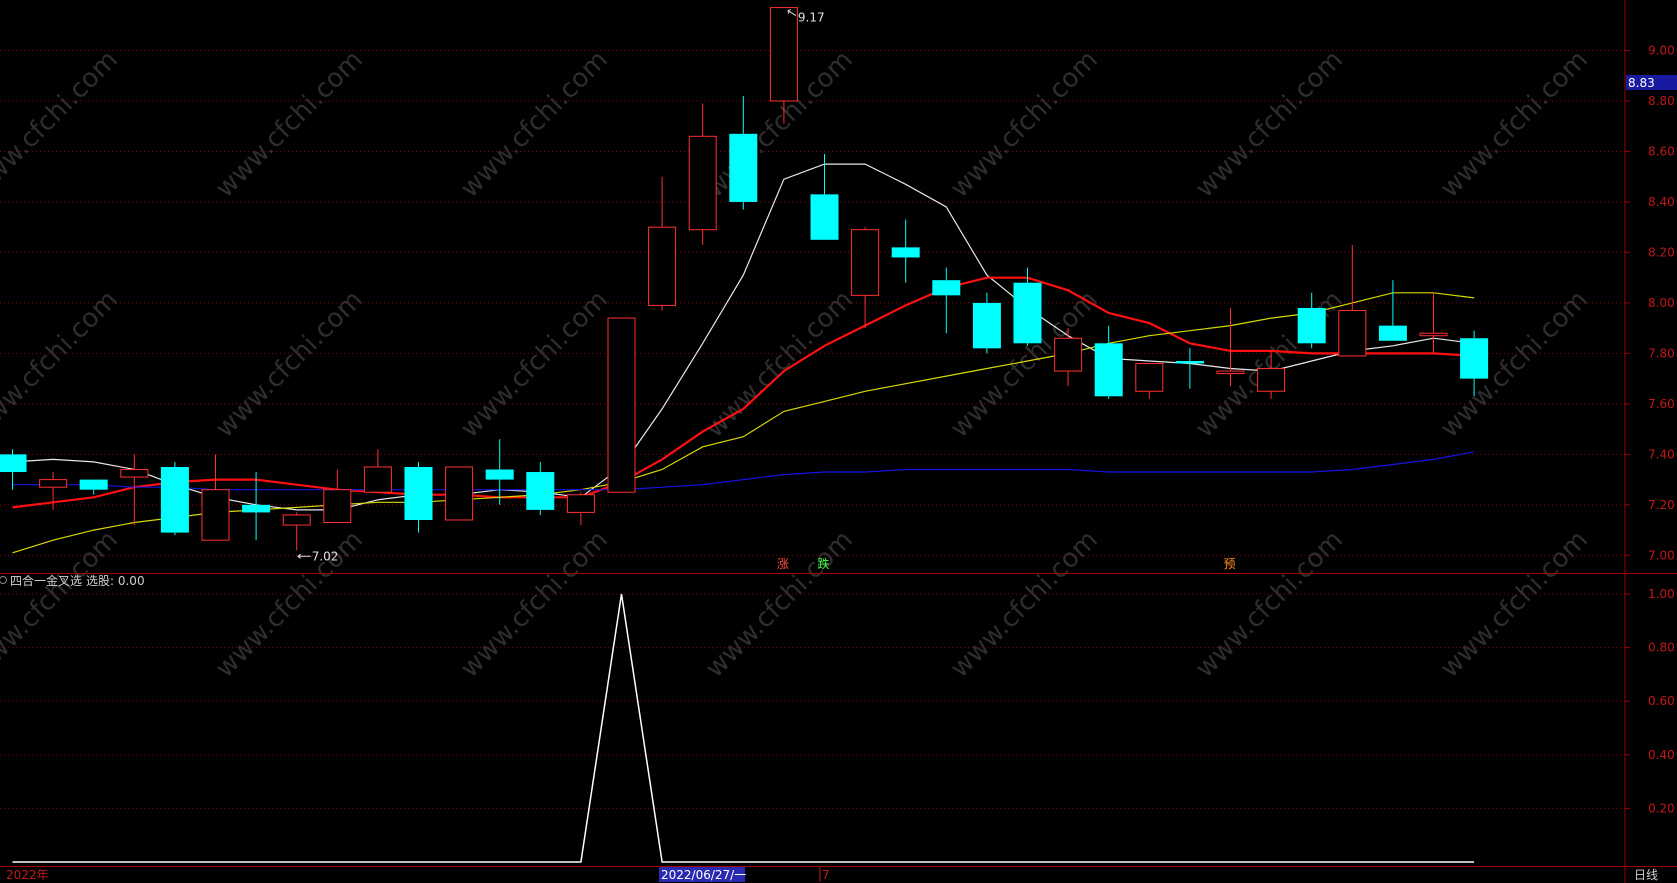  Describe the element at coordinates (826, 875) in the screenshot. I see `month-label: 7` at that location.